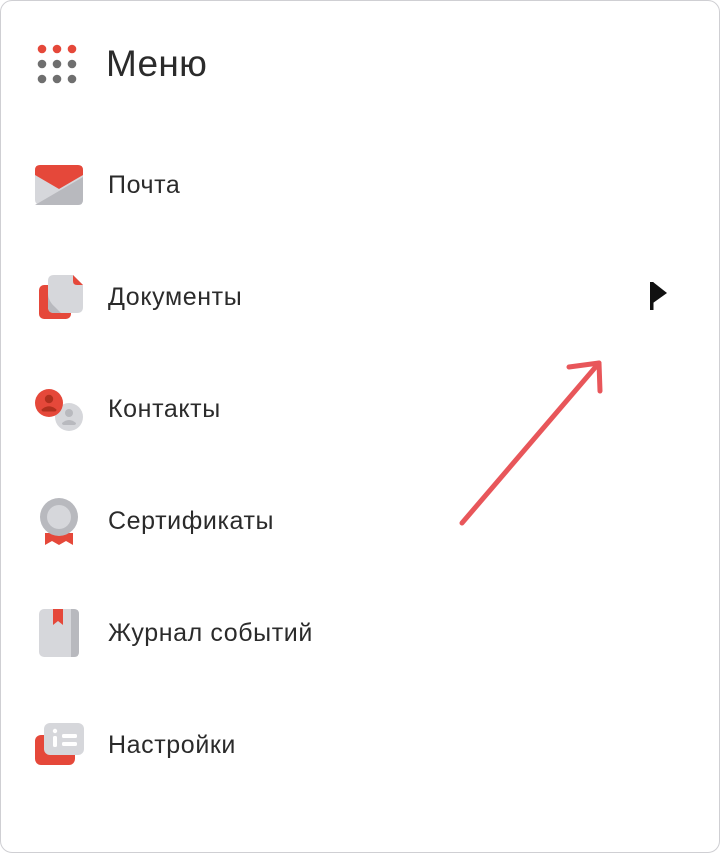  I want to click on menu-item-label: Журнал событий, so click(210, 632).